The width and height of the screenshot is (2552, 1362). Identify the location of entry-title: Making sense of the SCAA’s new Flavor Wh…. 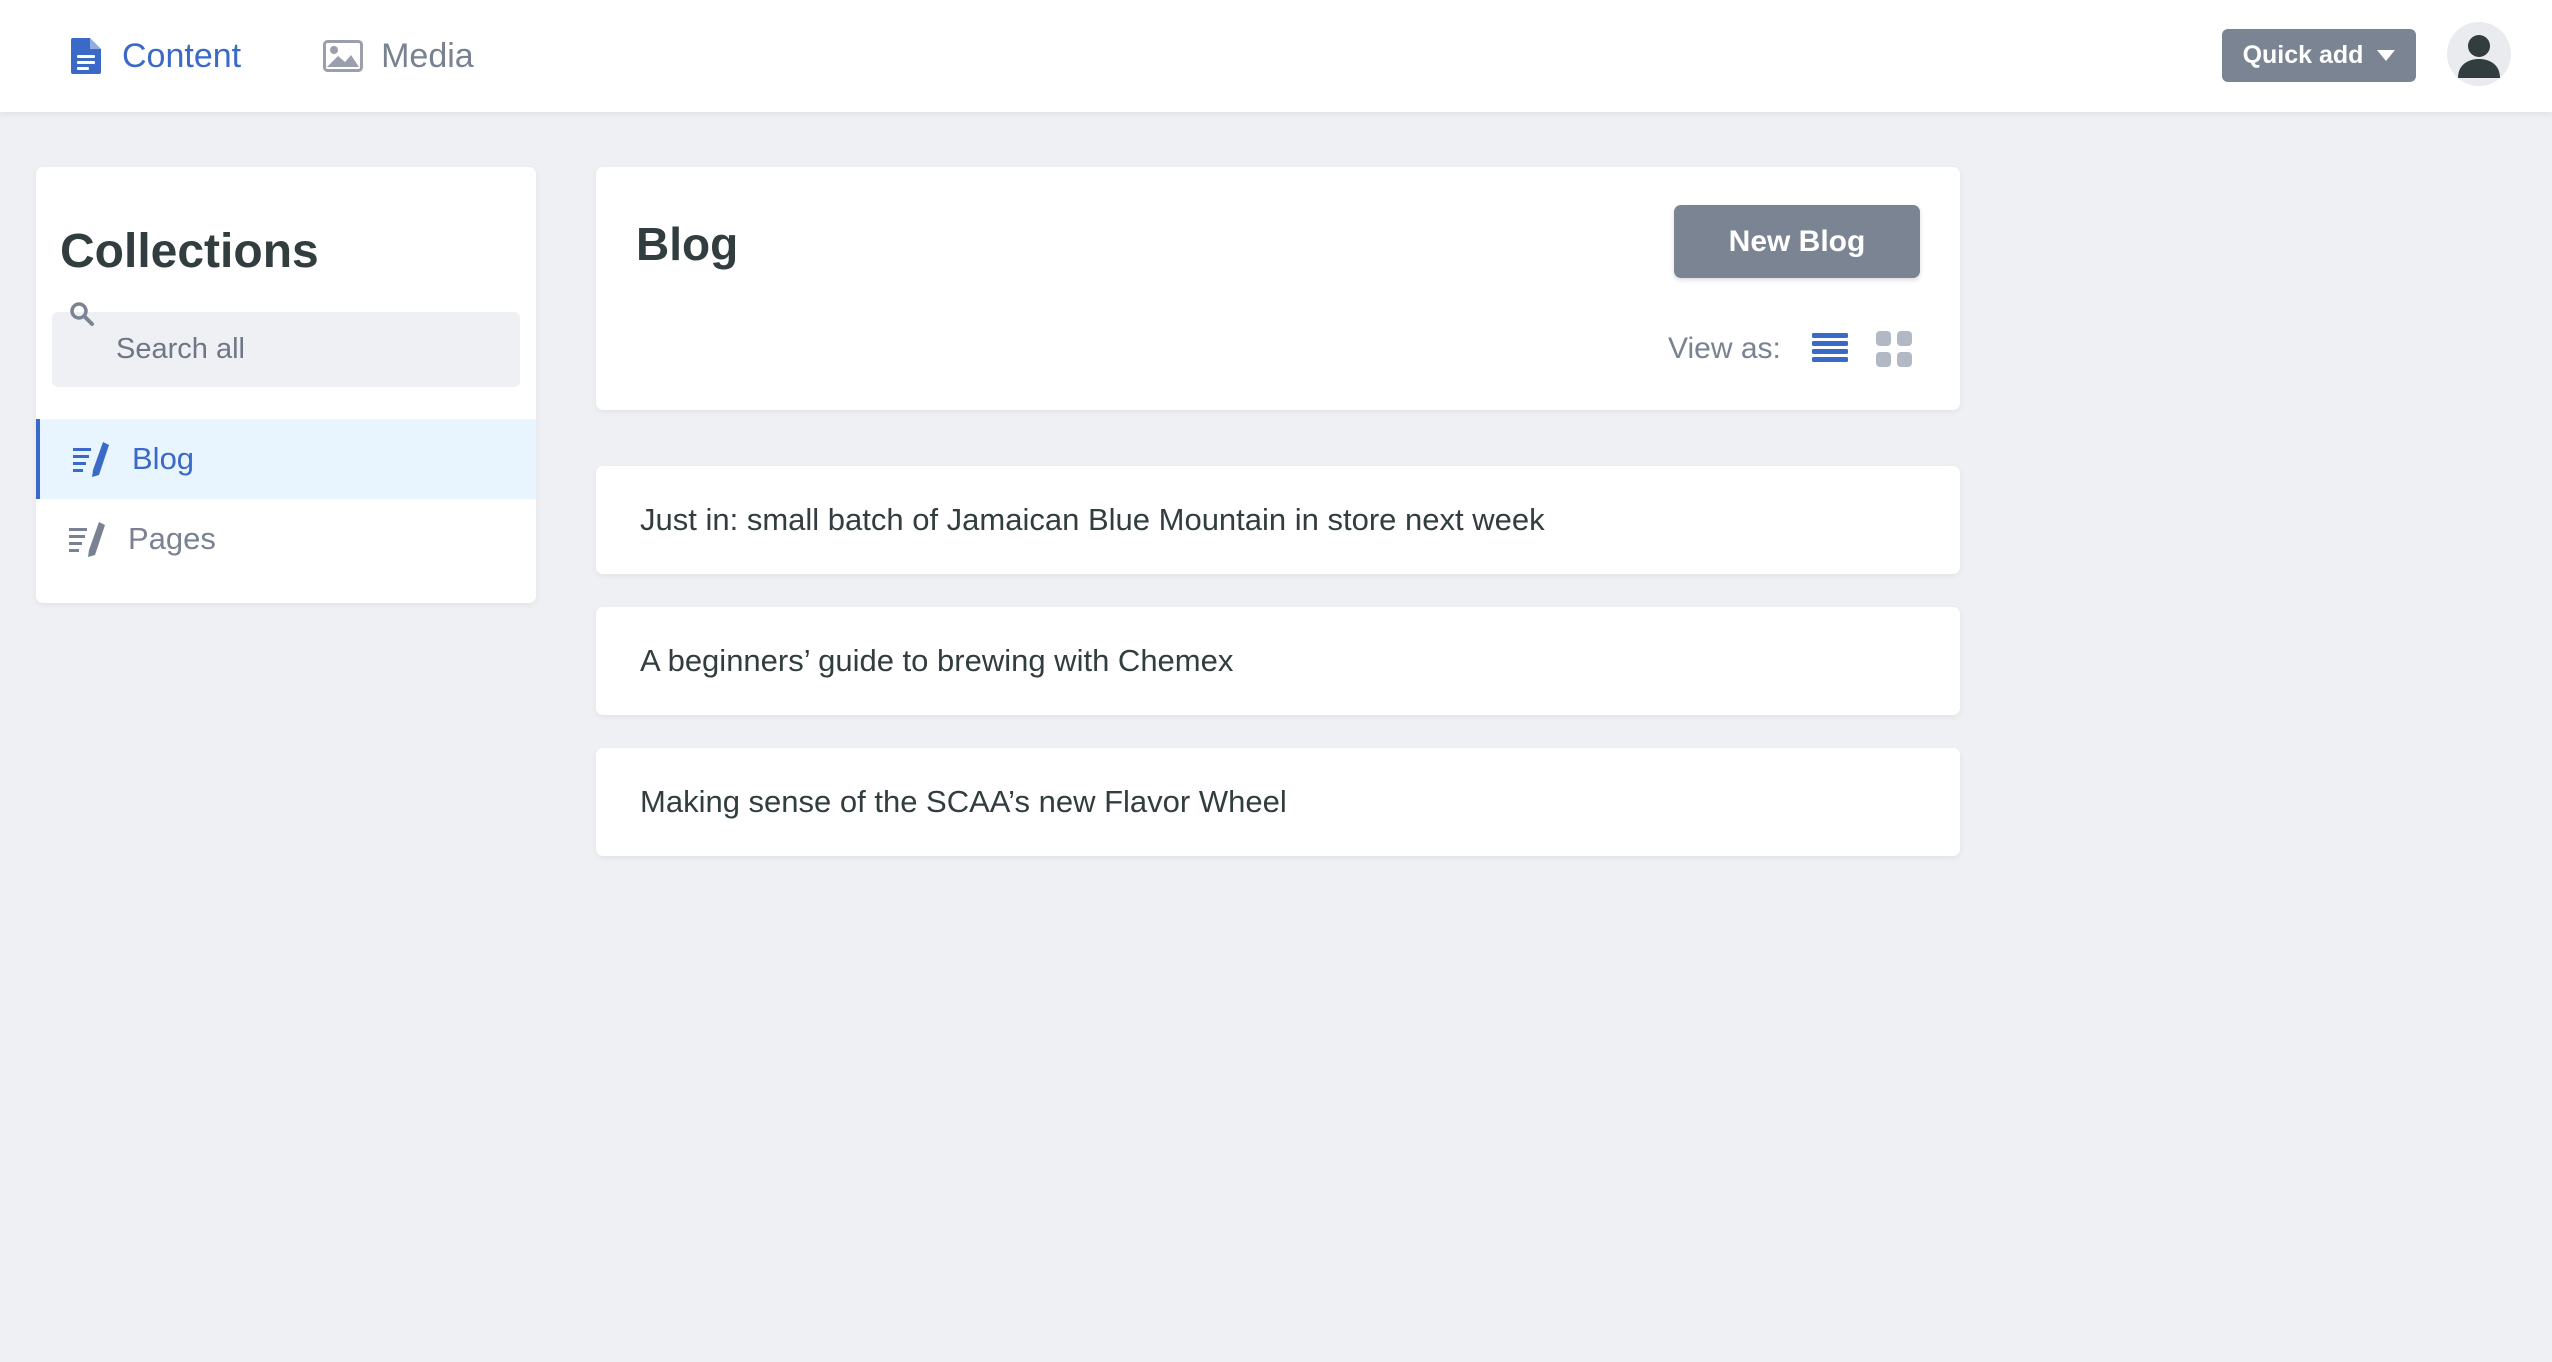
(963, 801).